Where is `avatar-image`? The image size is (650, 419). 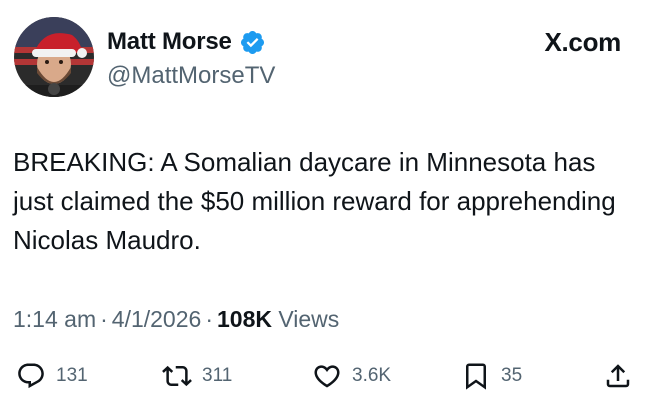 avatar-image is located at coordinates (54, 57).